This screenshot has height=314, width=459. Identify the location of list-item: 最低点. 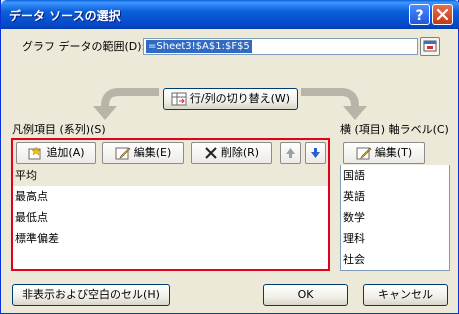
(170, 217).